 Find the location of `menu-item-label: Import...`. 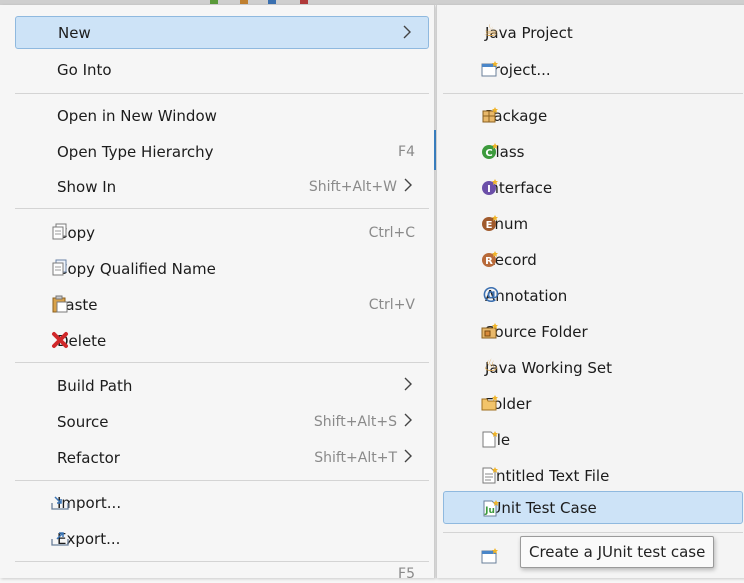

menu-item-label: Import... is located at coordinates (89, 502).